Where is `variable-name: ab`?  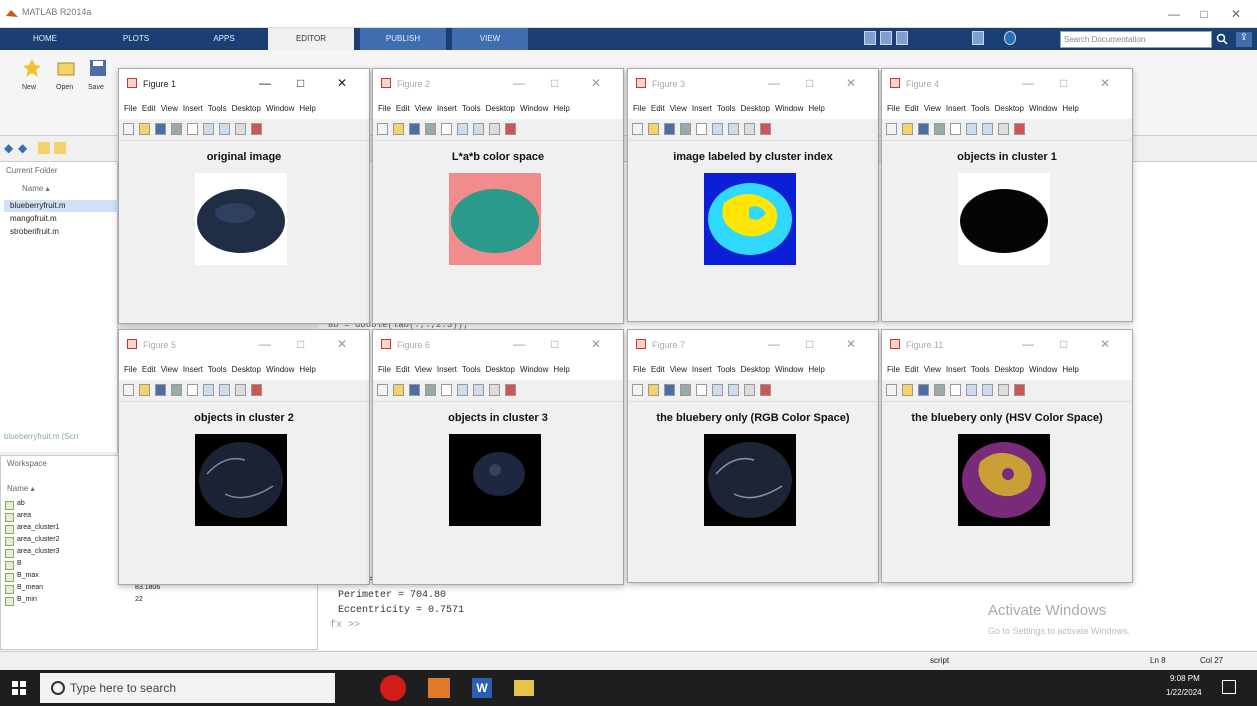
variable-name: ab is located at coordinates (21, 503).